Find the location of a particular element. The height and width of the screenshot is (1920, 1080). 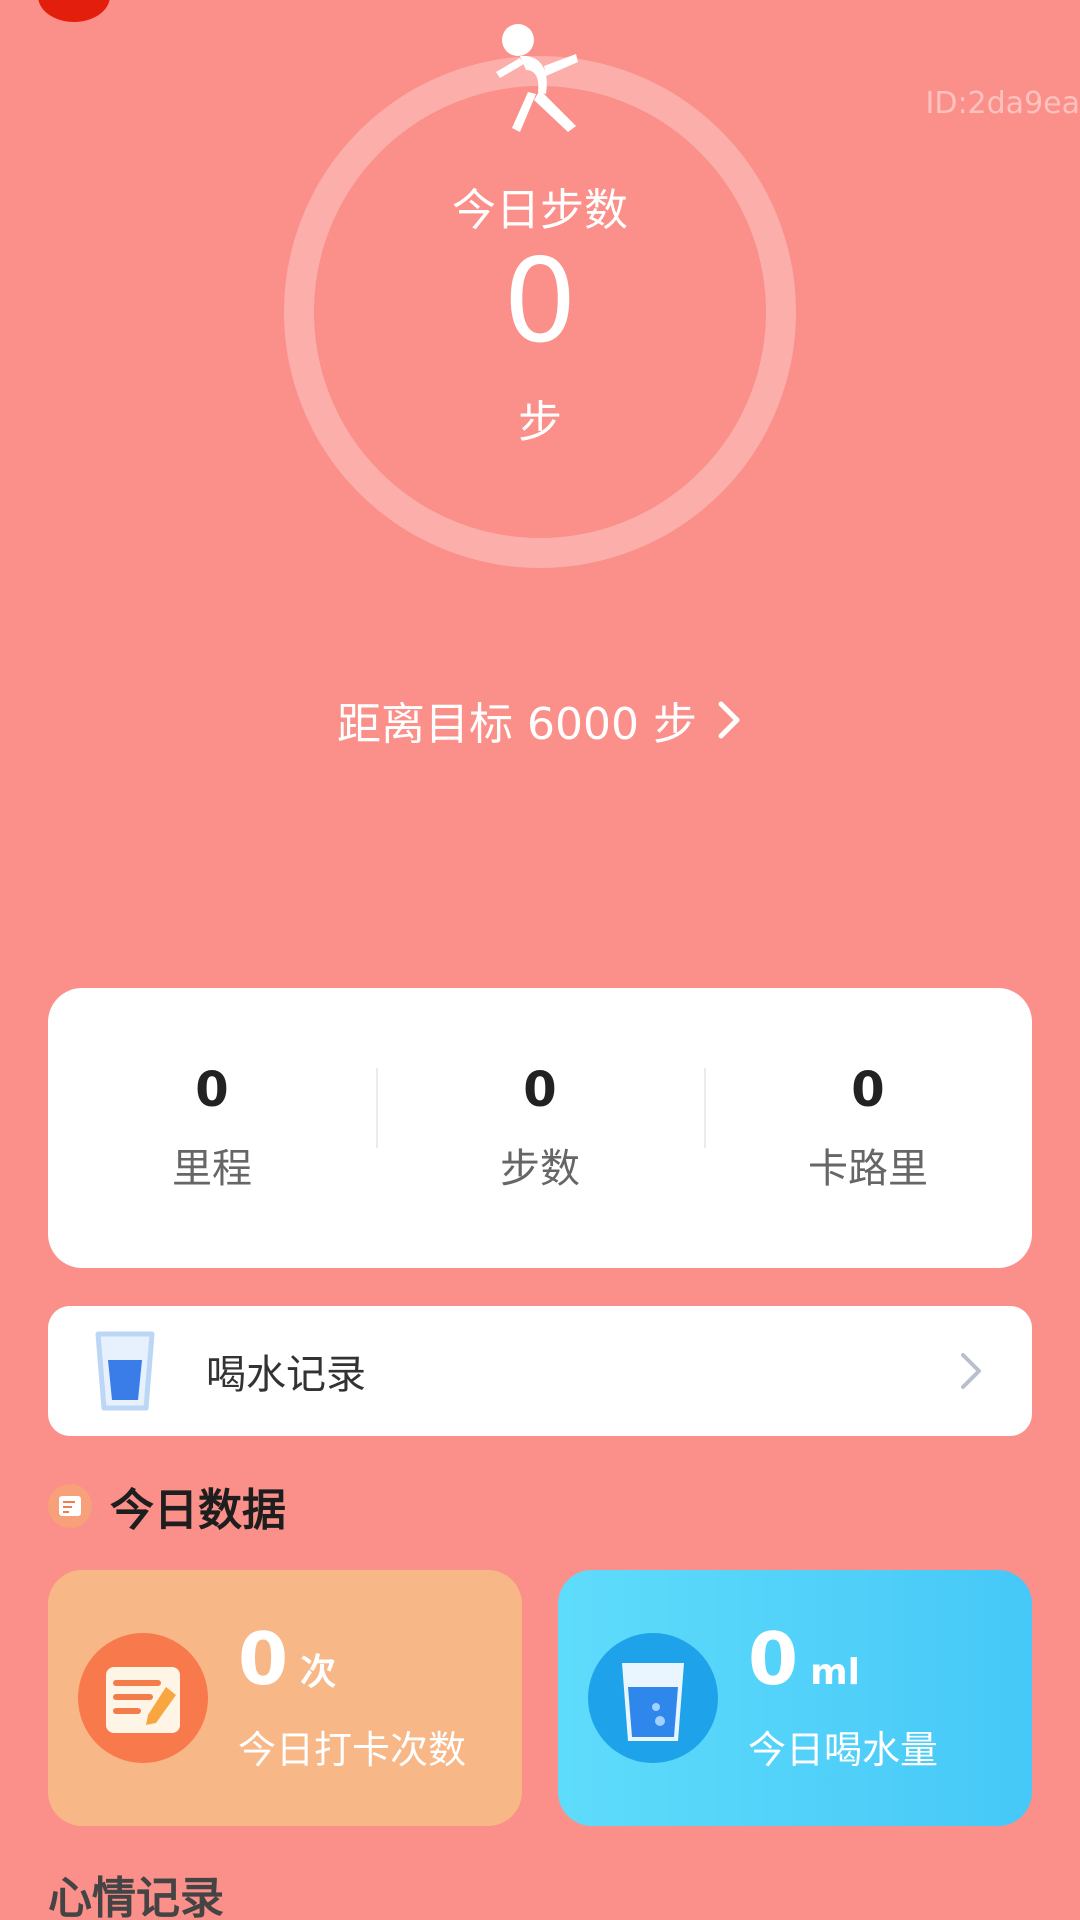

stat-distance: 0 里程 is located at coordinates (212, 1128).